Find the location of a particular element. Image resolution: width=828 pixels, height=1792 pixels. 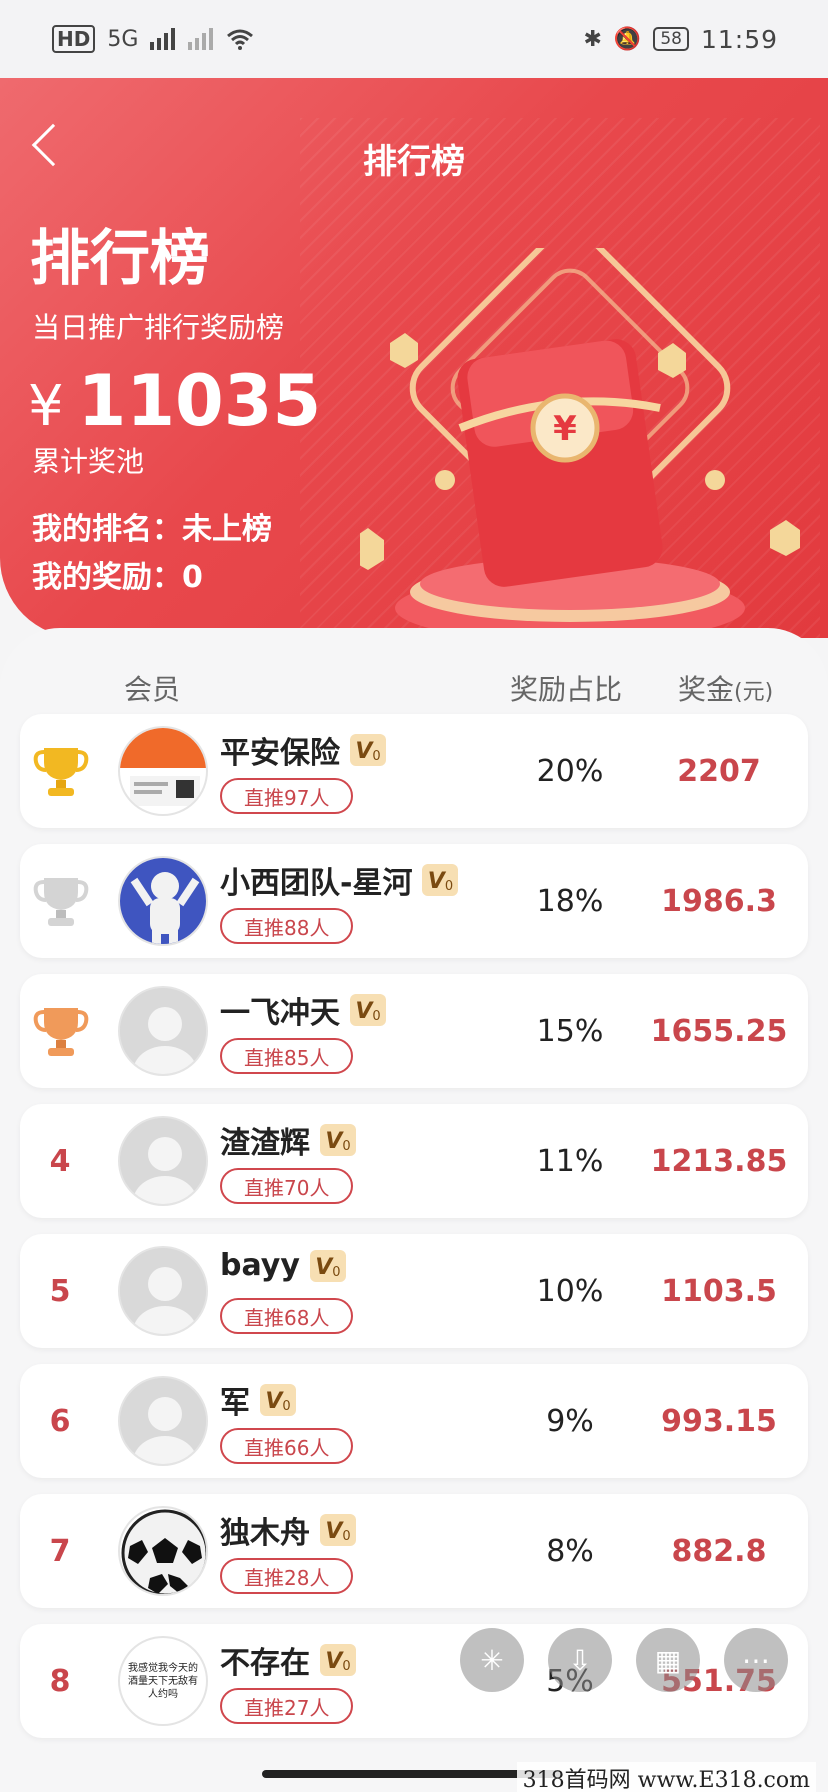

table-row: 小西团队-星河 V0 直推88人 18% 1986.3 is located at coordinates (414, 901).